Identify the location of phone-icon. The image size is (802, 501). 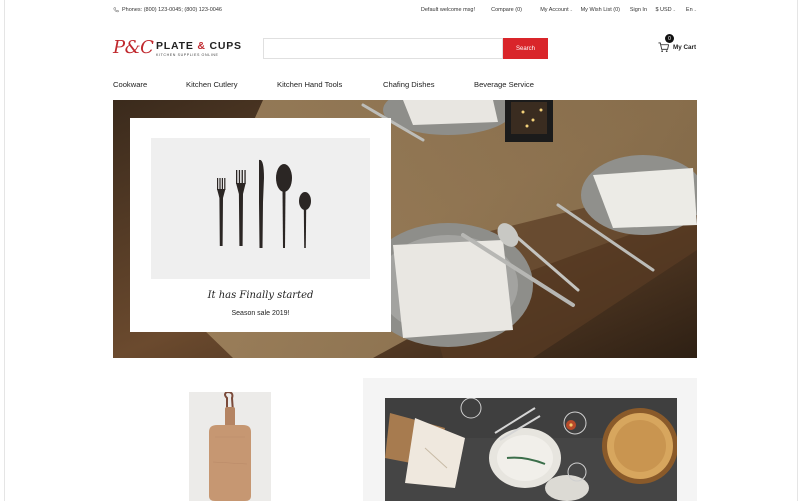
(116, 10).